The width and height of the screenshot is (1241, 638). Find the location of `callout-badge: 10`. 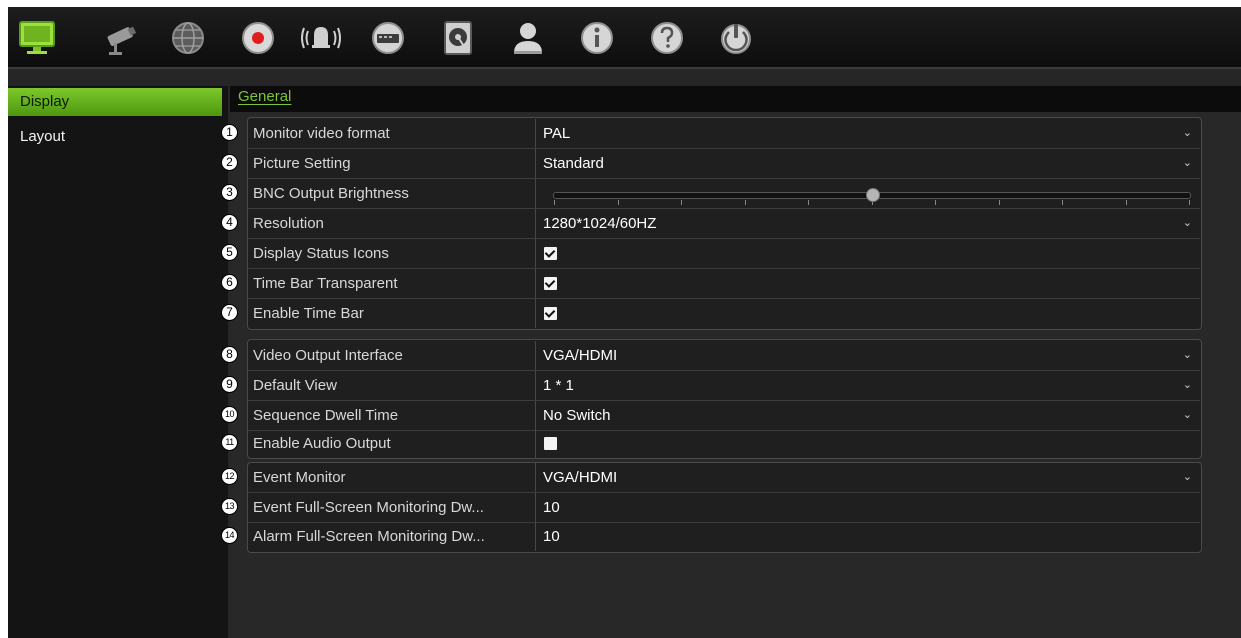

callout-badge: 10 is located at coordinates (229, 414).